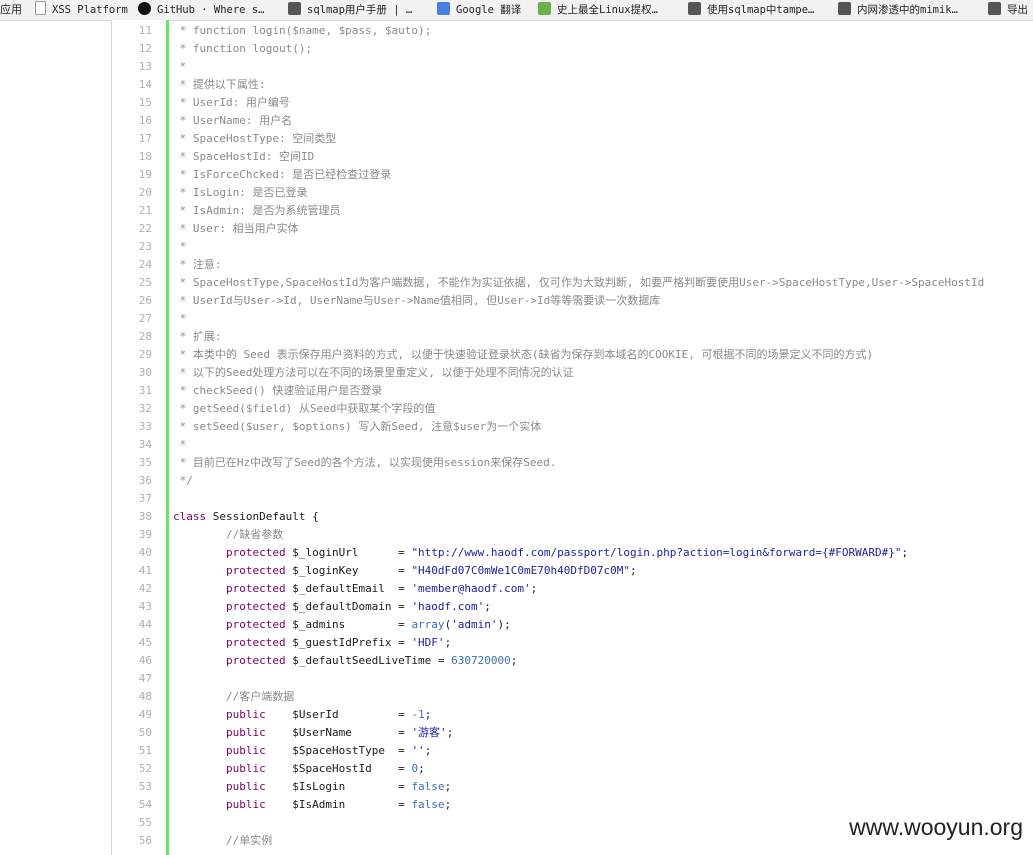 The height and width of the screenshot is (855, 1033). I want to click on code-text: */, so click(183, 480).